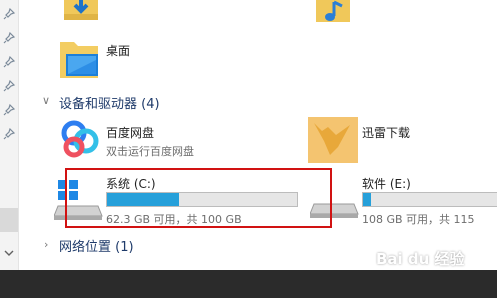 Image resolution: width=497 pixels, height=298 pixels. I want to click on app-name-baidu: 百度网盘, so click(130, 133).